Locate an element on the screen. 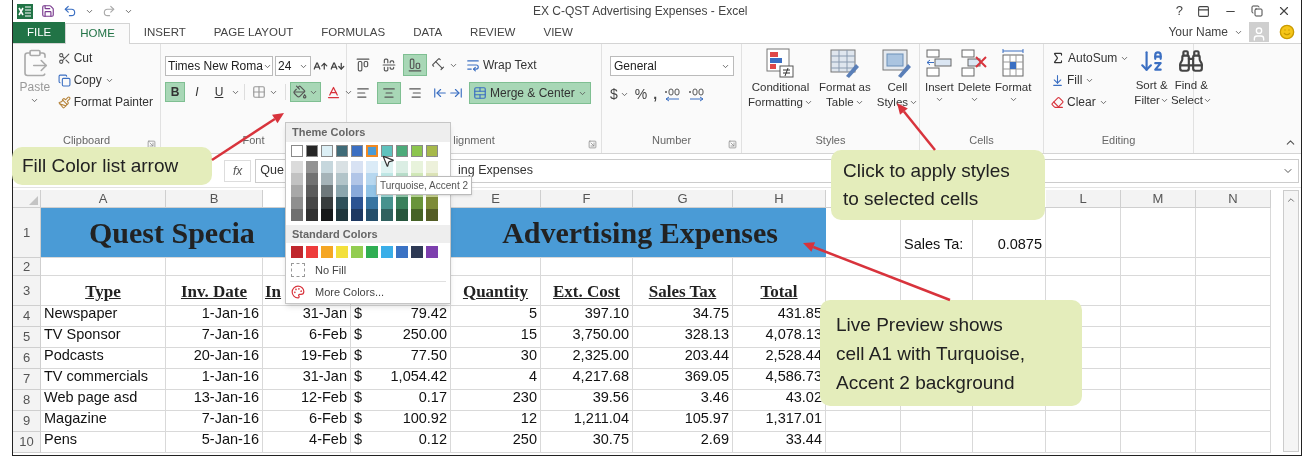 This screenshot has height=468, width=1307. column-header: E is located at coordinates (496, 199).